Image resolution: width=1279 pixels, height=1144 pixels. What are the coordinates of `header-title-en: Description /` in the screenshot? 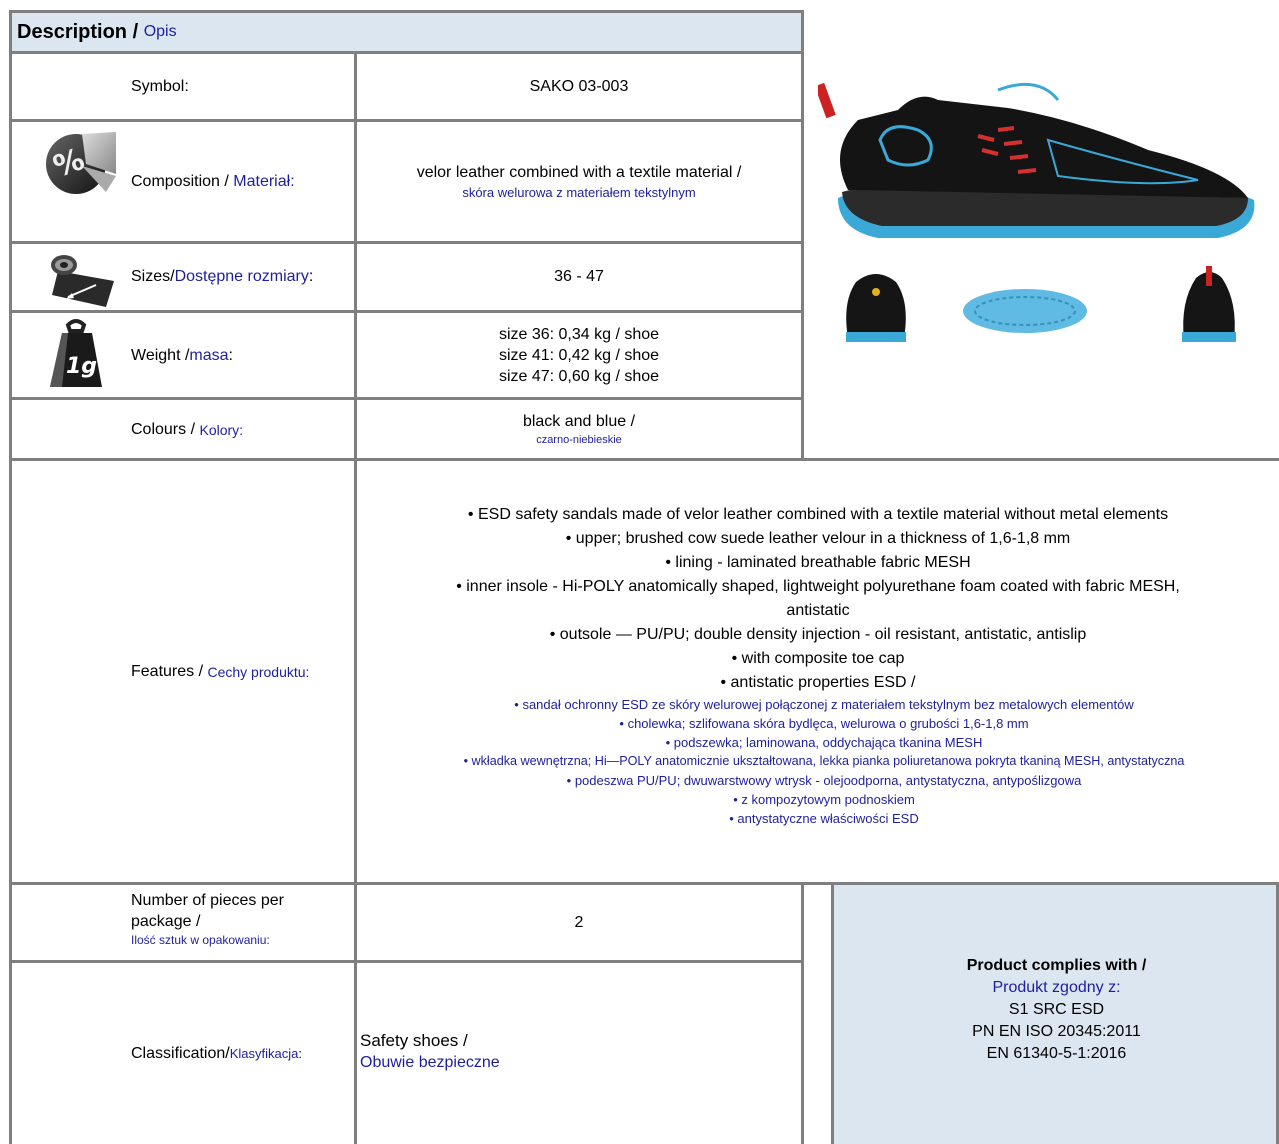 It's located at (78, 31).